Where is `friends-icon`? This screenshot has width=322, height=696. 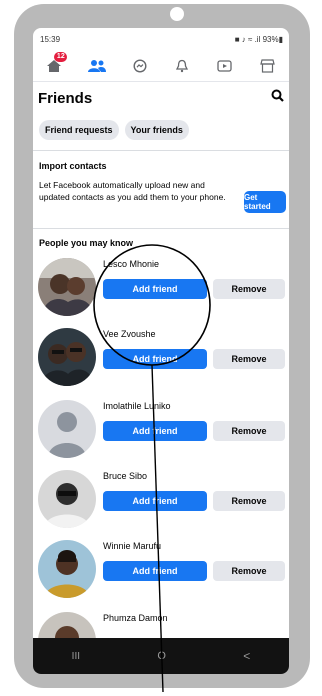
friends-icon is located at coordinates (97, 66).